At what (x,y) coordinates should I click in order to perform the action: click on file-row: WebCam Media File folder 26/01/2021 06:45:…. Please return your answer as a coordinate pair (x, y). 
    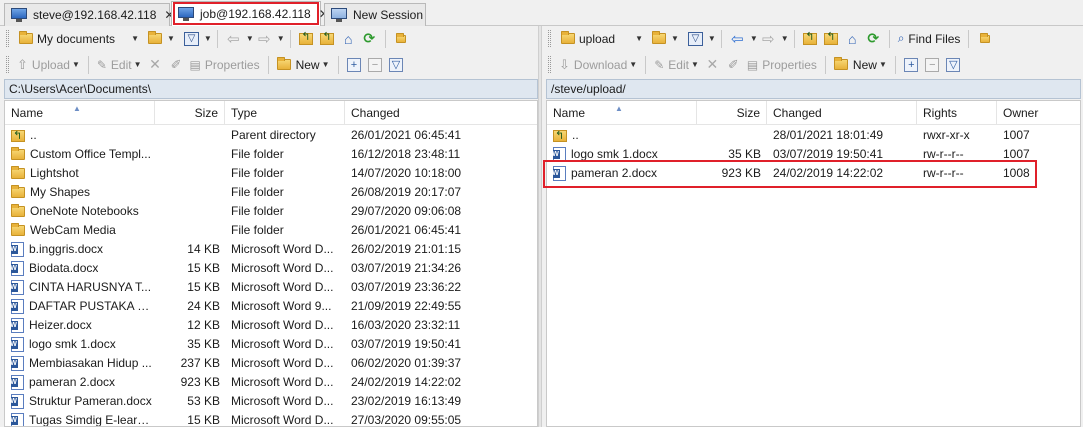
    Looking at the image, I should click on (271, 230).